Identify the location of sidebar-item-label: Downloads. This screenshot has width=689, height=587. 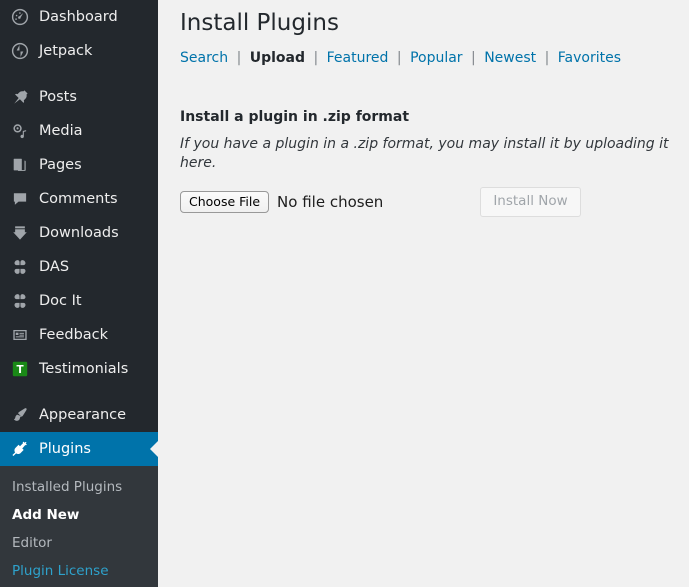
(79, 233).